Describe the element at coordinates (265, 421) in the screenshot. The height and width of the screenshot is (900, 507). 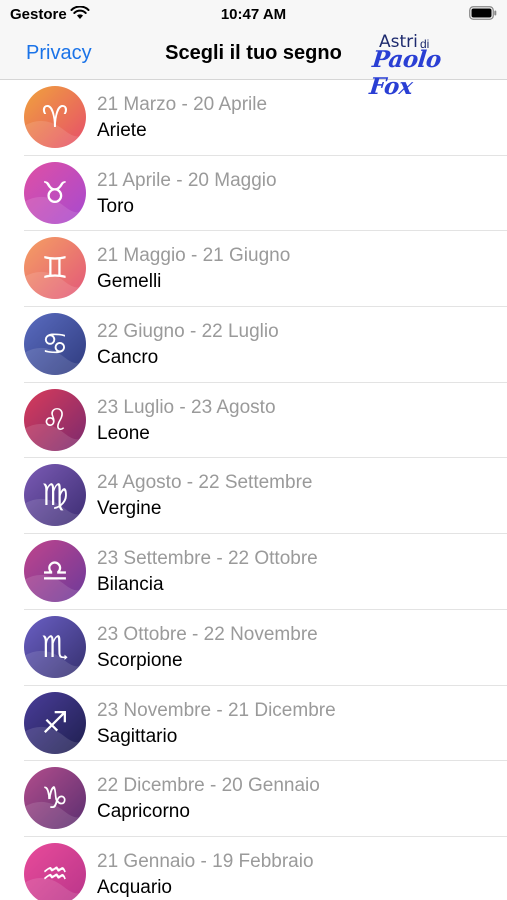
I see `sign-row-leone: ♌ 23 Luglio - 23 Agosto Leone` at that location.